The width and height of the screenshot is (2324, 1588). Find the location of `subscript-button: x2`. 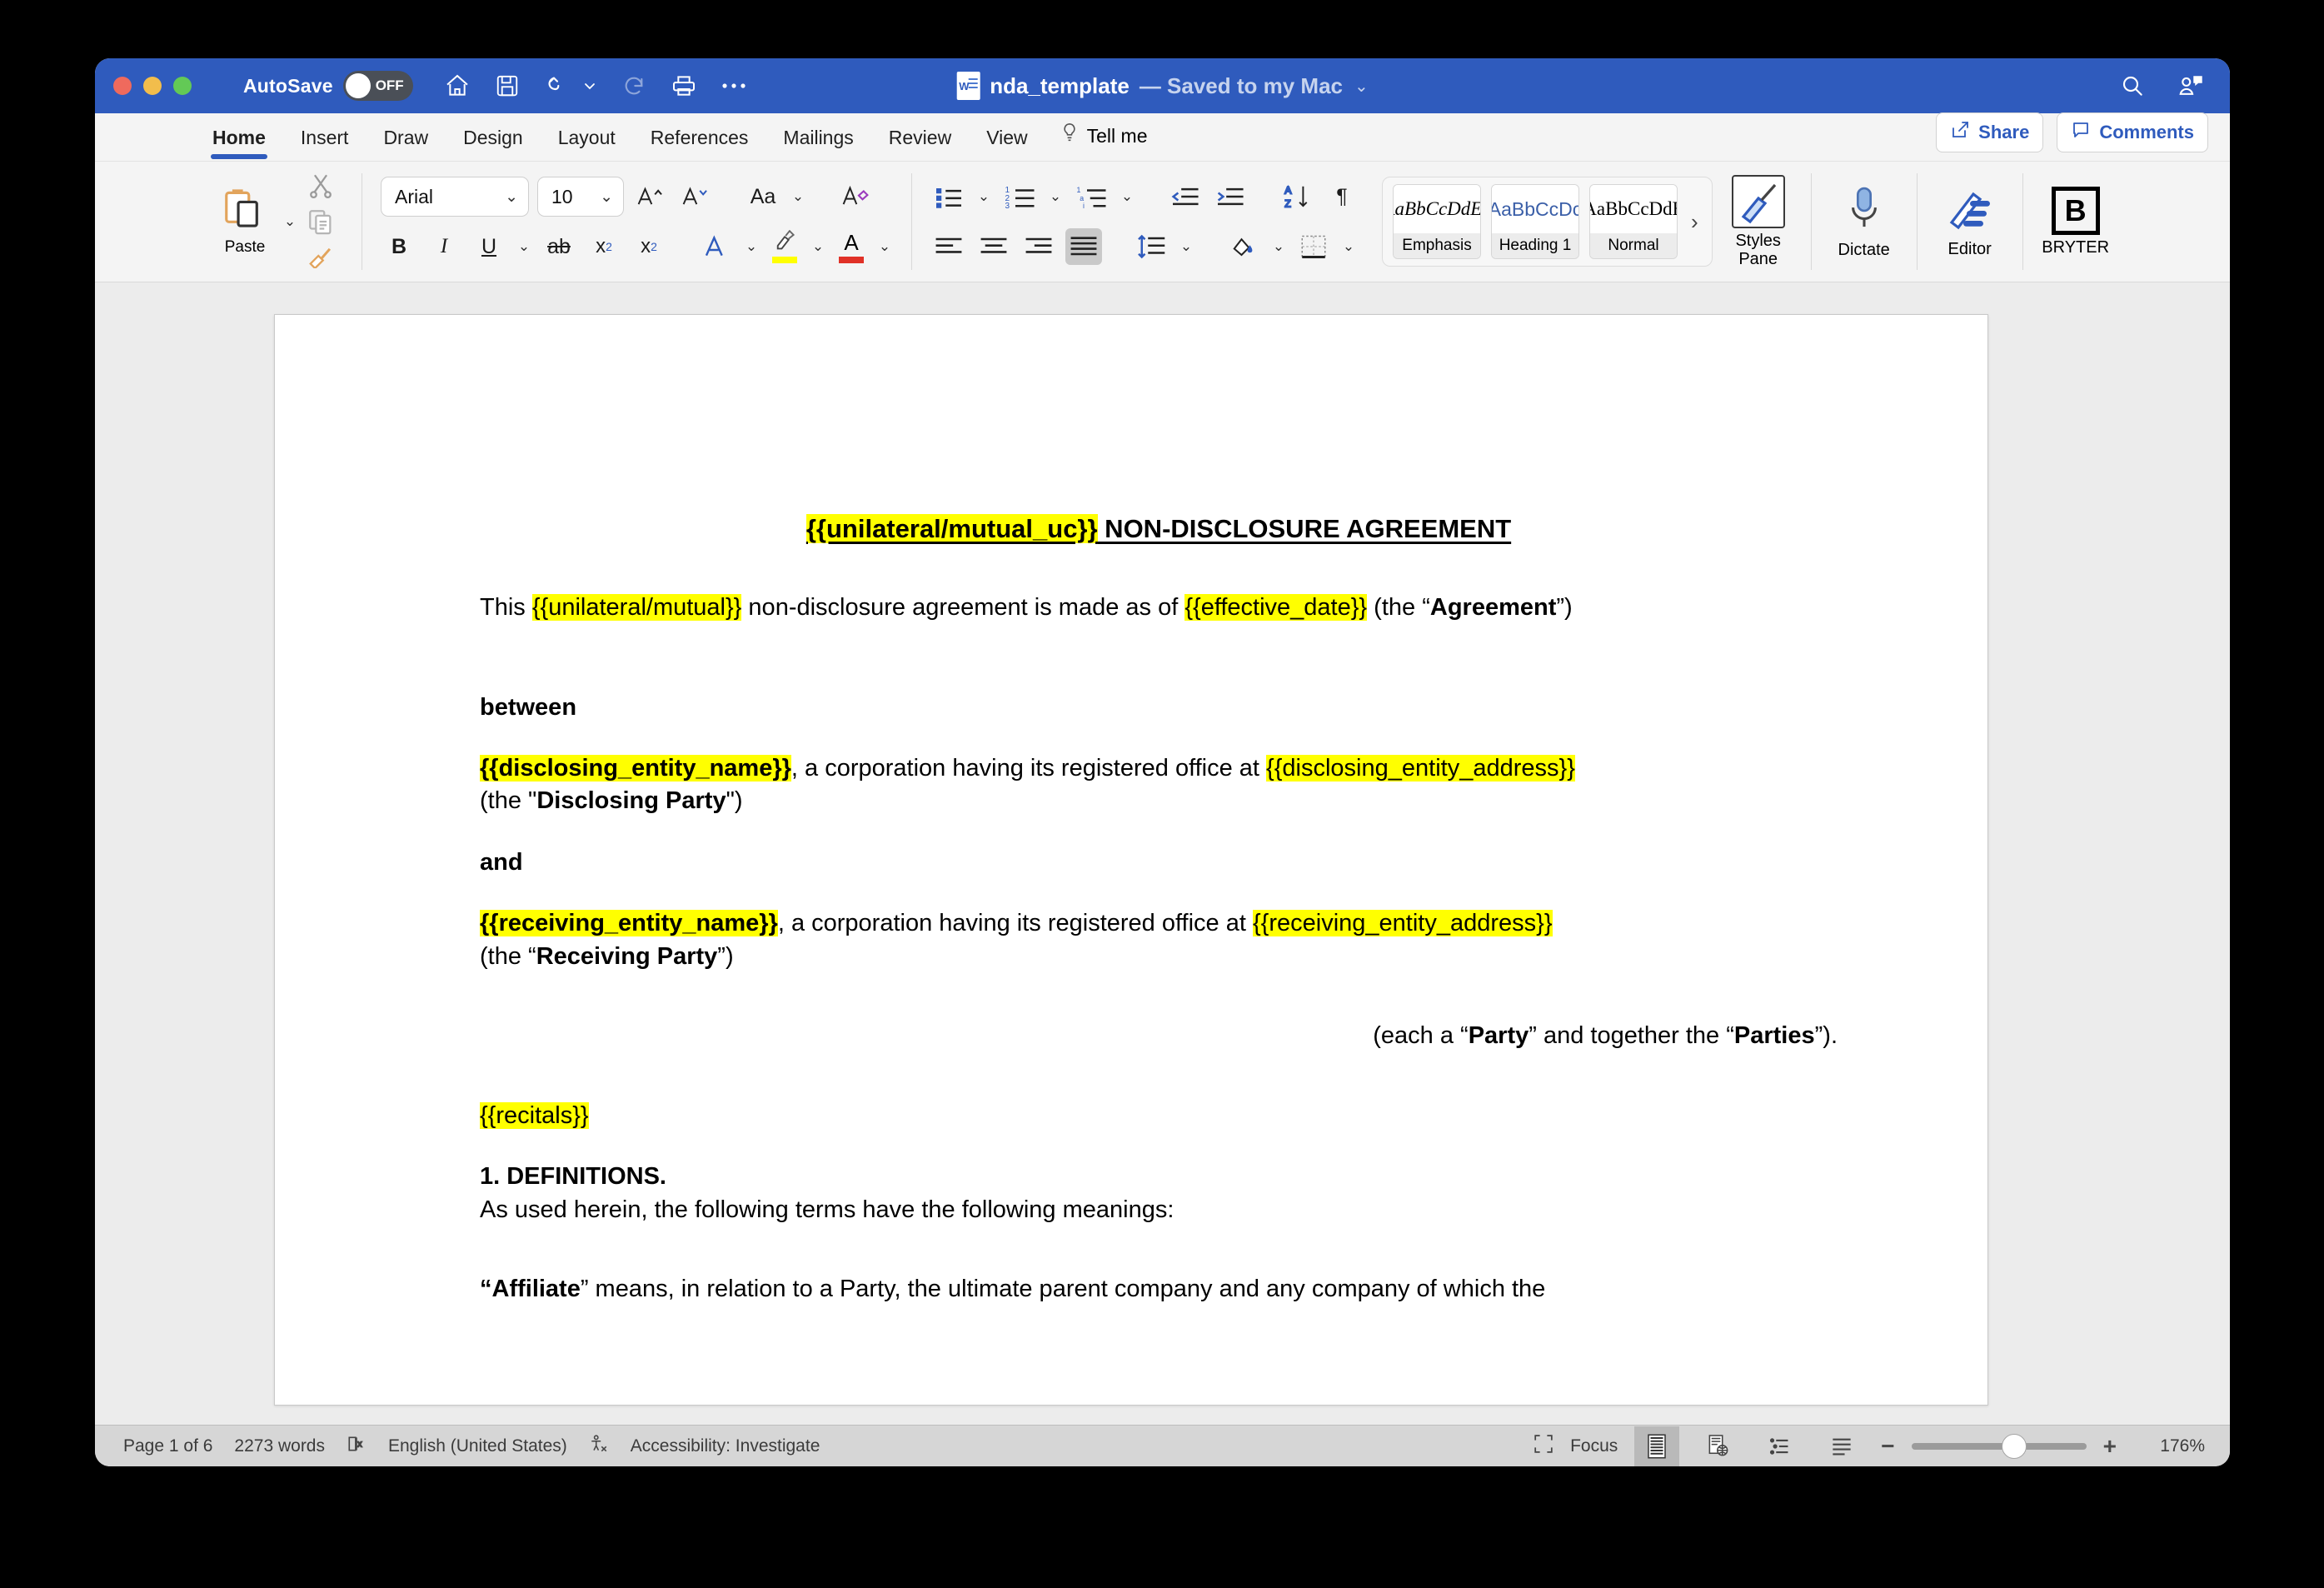

subscript-button: x2 is located at coordinates (604, 246).